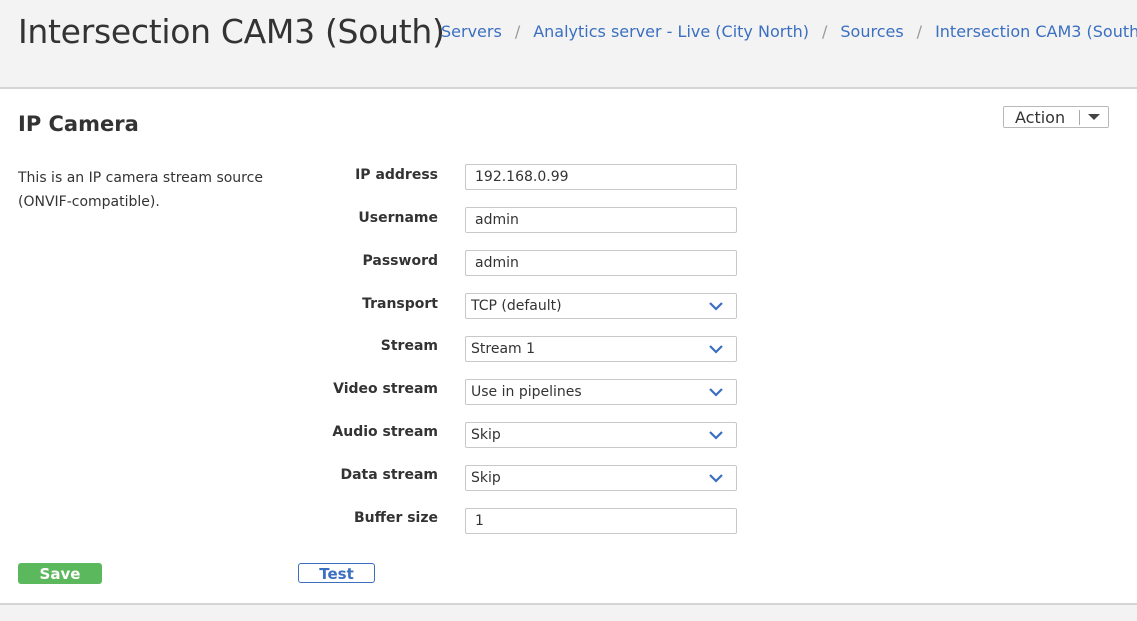  I want to click on action-dropdown-button: Action, so click(1056, 117).